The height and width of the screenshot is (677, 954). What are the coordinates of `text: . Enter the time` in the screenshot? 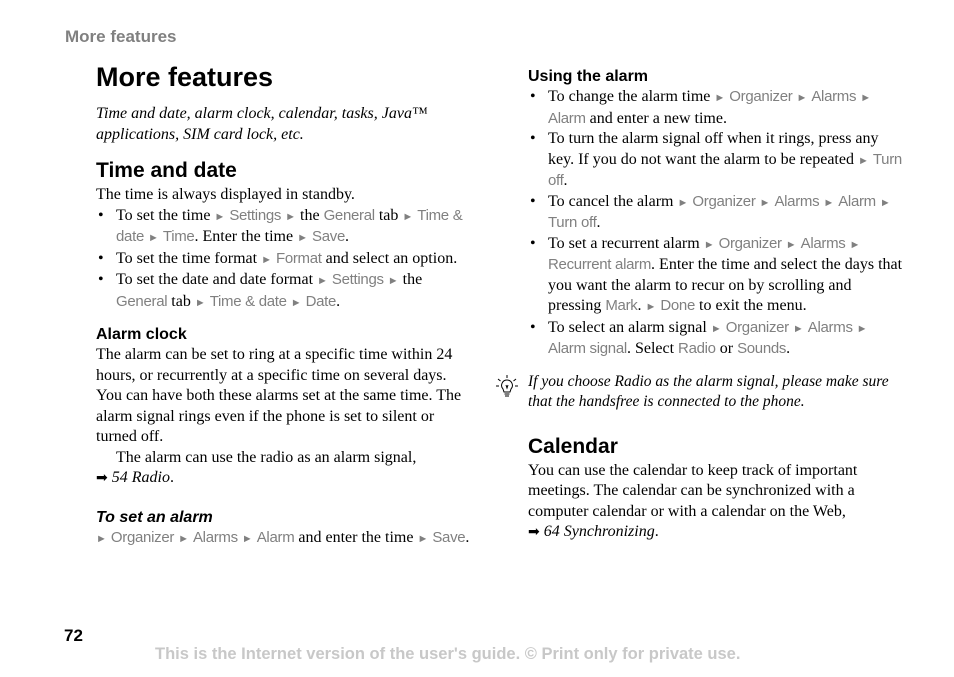 It's located at (246, 236).